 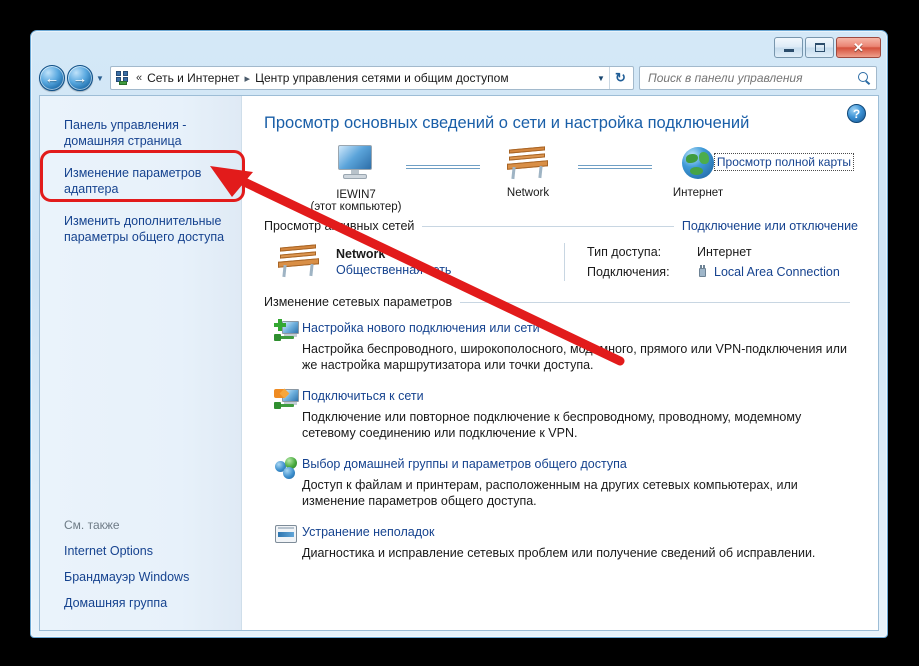 I want to click on annotation-arrow, so click(x=417, y=266).